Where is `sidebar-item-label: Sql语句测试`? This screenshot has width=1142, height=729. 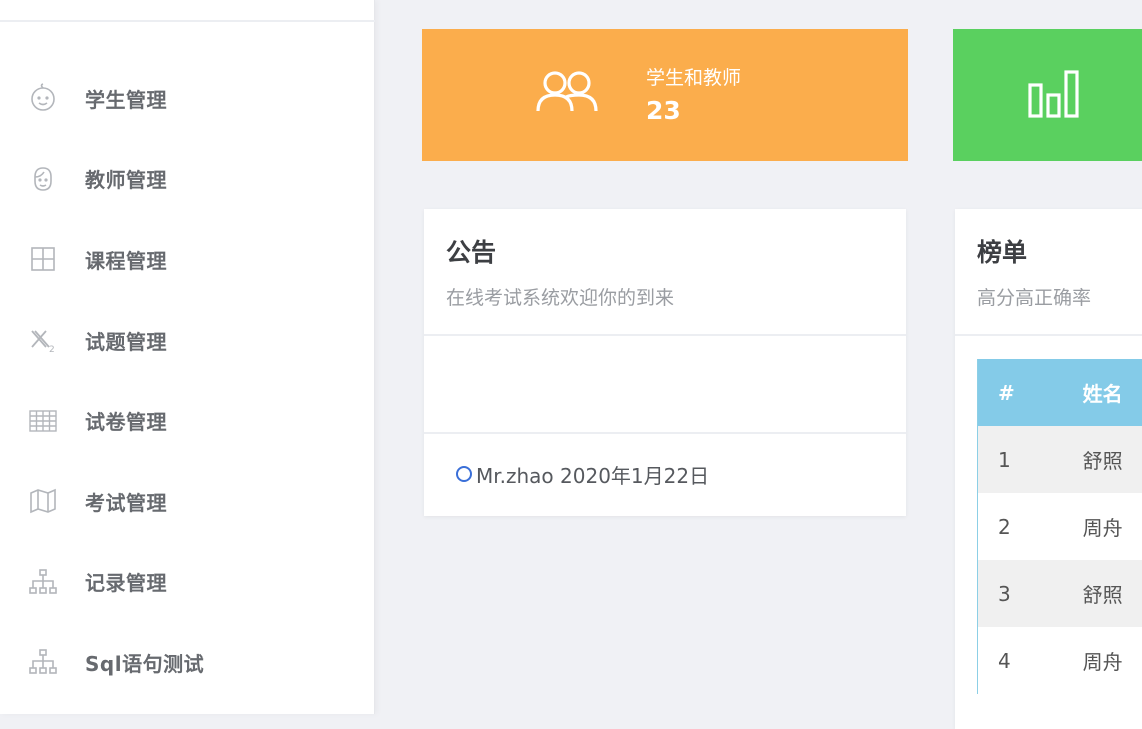 sidebar-item-label: Sql语句测试 is located at coordinates (145, 663).